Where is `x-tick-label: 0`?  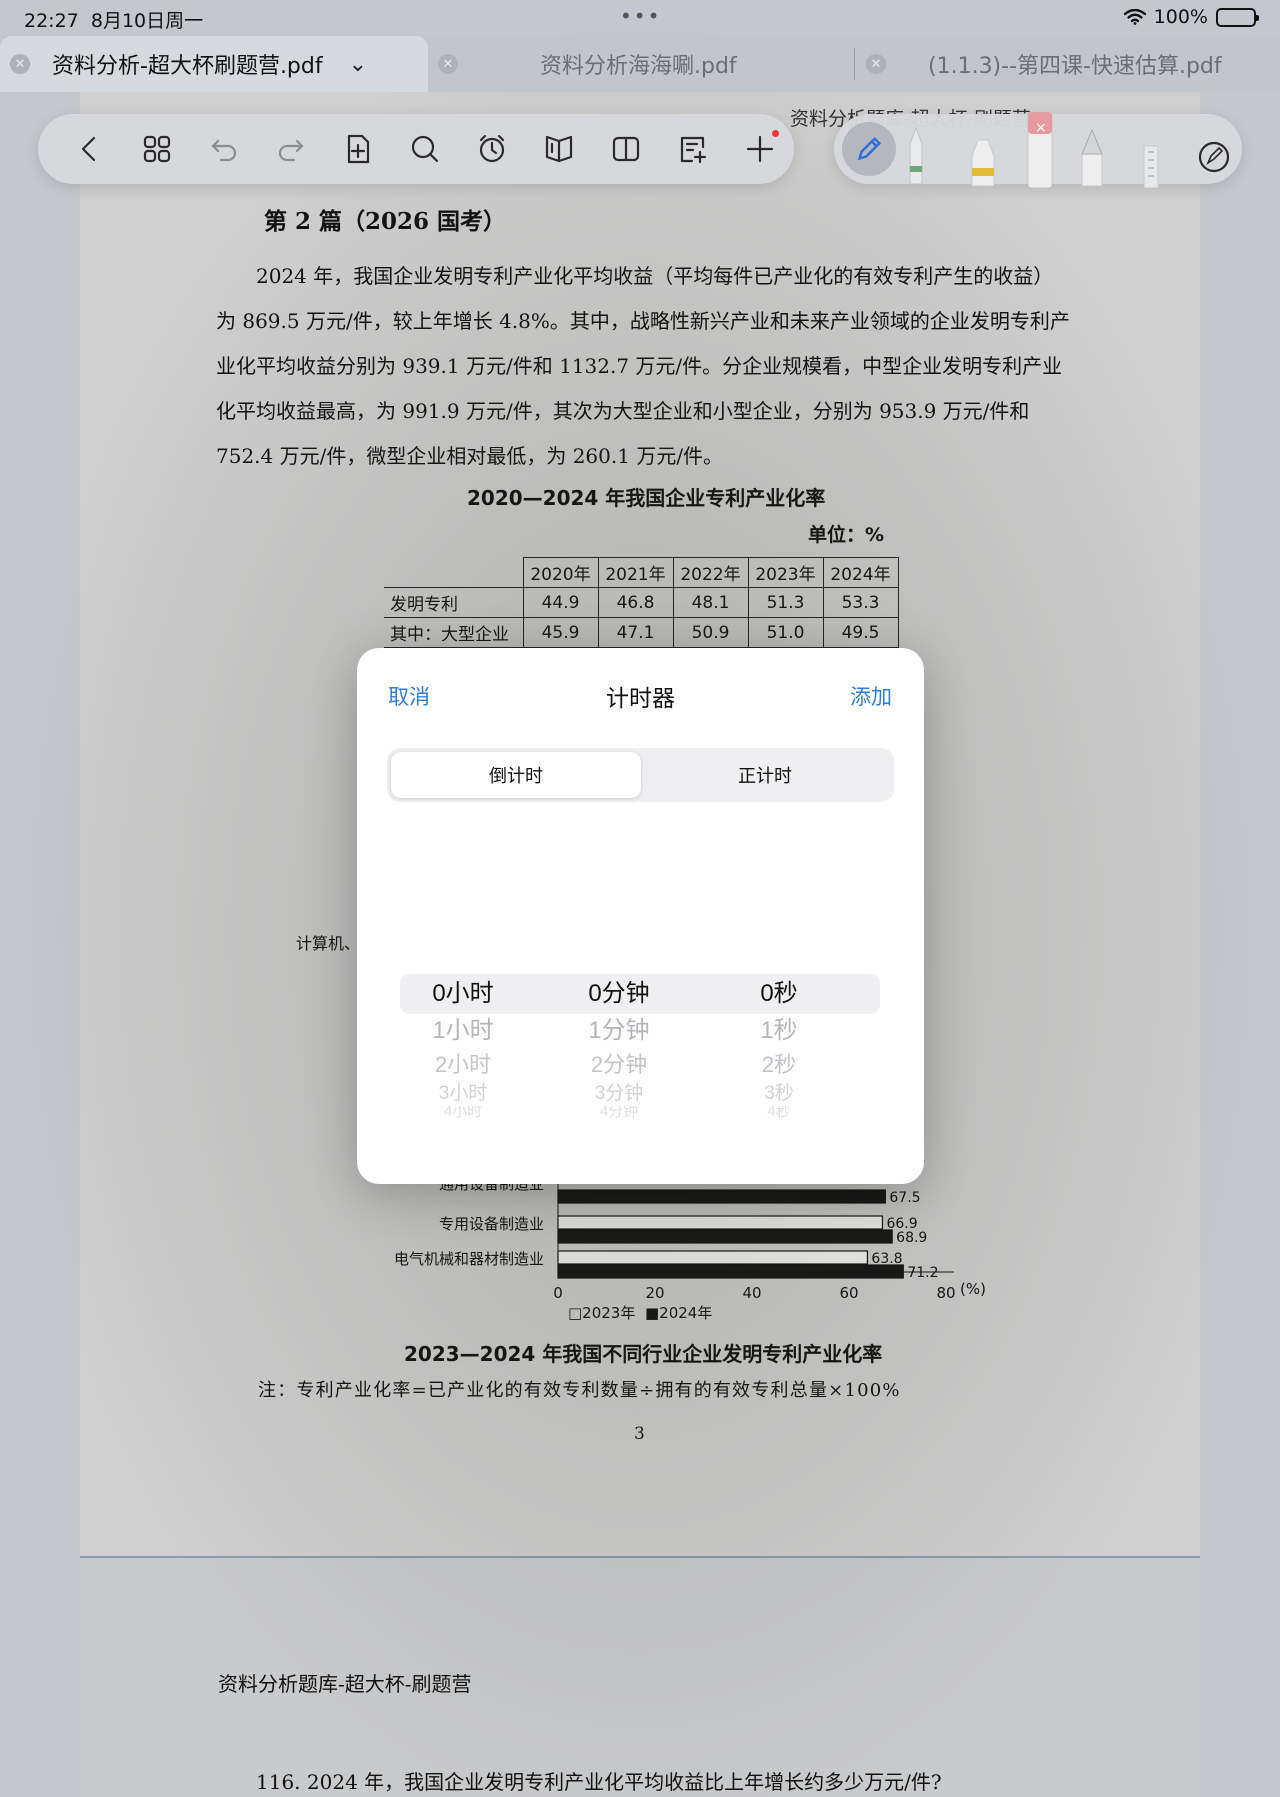
x-tick-label: 0 is located at coordinates (558, 1293).